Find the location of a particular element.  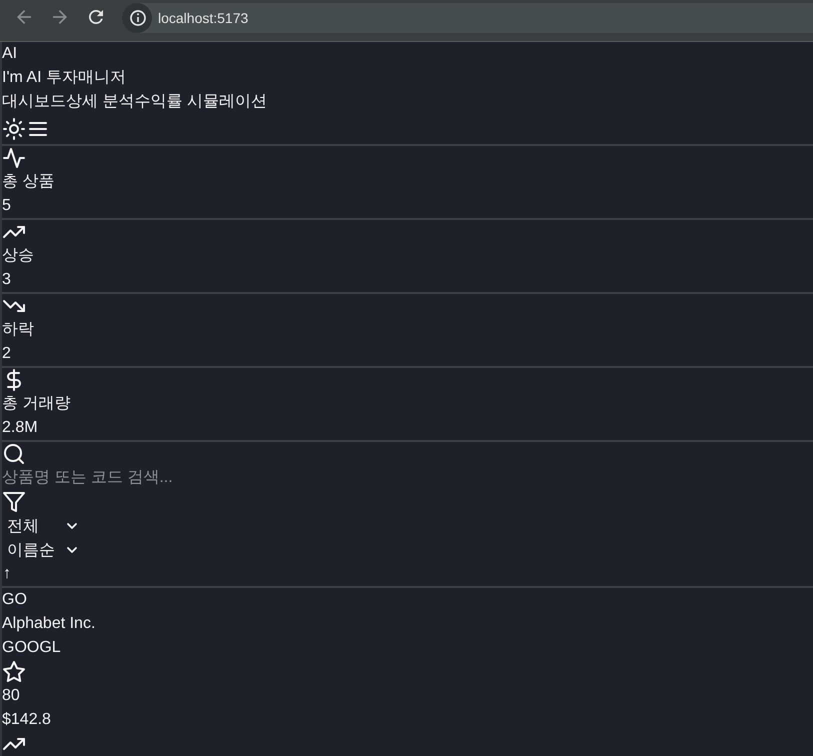

nav-link: 수익률 시뮬레이션 is located at coordinates (200, 102).